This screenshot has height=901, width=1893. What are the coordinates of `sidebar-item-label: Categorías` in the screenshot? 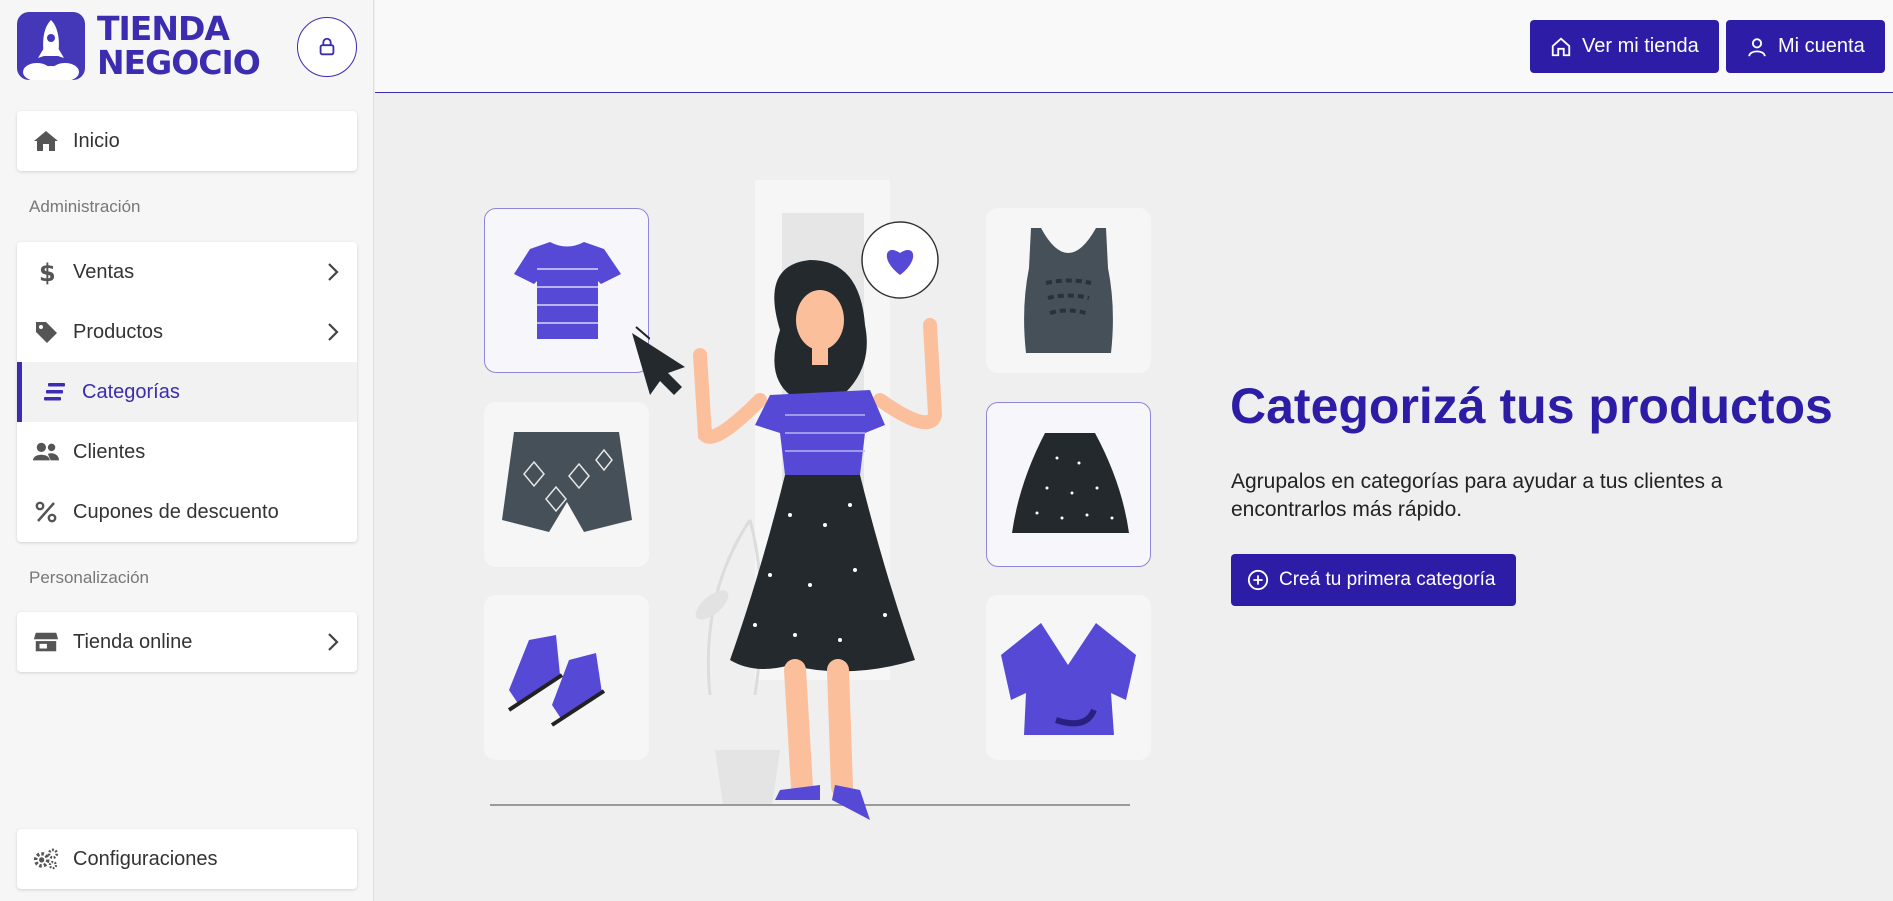 It's located at (131, 391).